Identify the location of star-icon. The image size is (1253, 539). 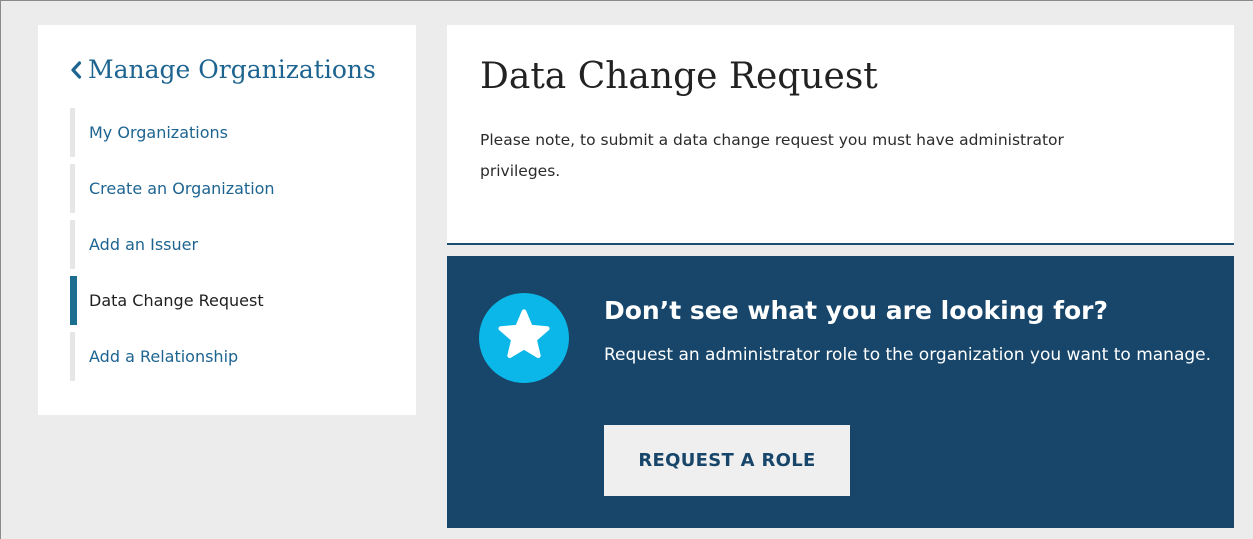
(524, 334).